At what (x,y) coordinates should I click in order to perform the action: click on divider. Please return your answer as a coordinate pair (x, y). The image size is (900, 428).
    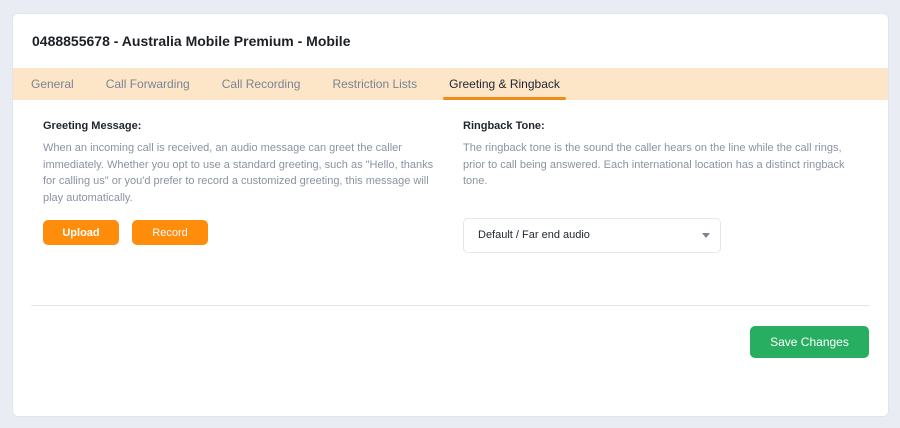
    Looking at the image, I should click on (450, 305).